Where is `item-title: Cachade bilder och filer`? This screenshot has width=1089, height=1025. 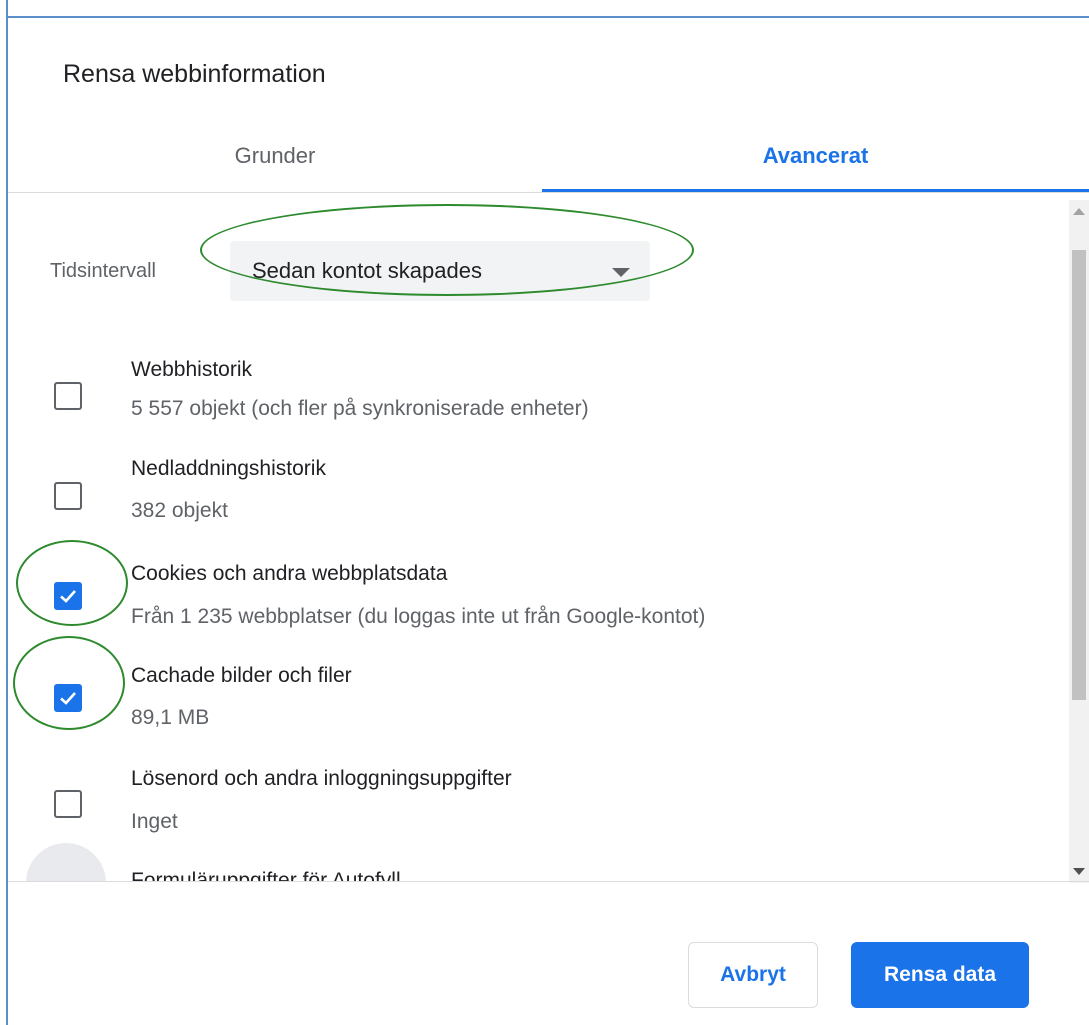
item-title: Cachade bilder och filer is located at coordinates (241, 675).